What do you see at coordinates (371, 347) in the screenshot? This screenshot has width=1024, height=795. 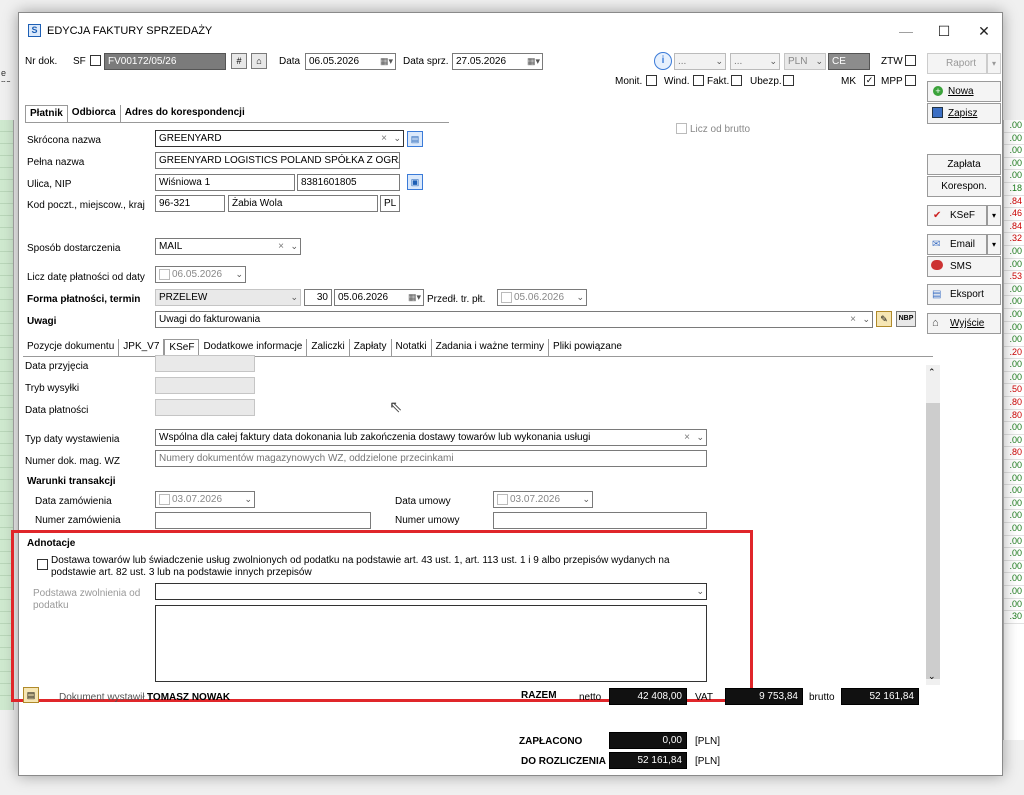 I see `tab-zaplaty: Zapłaty` at bounding box center [371, 347].